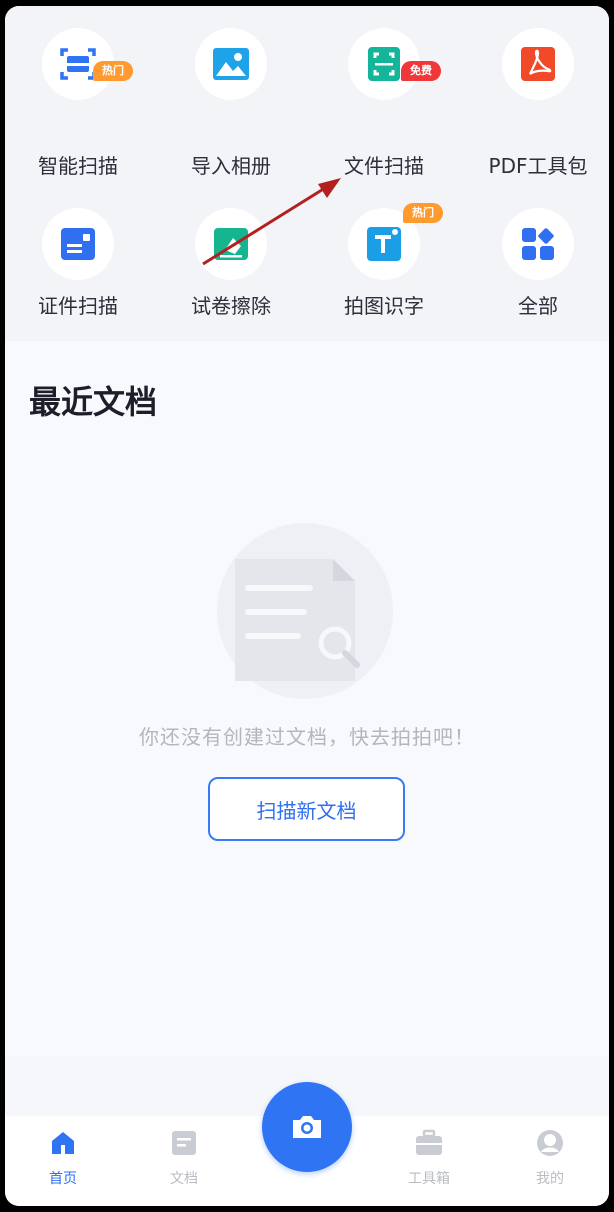 The height and width of the screenshot is (1212, 614). Describe the element at coordinates (384, 306) in the screenshot. I see `tool-label: 拍图识字` at that location.